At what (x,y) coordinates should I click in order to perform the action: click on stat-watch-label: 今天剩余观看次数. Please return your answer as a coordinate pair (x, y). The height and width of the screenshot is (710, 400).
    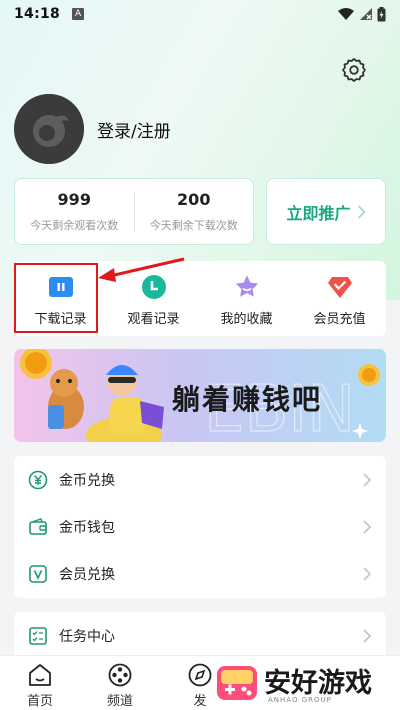
    Looking at the image, I should click on (74, 225).